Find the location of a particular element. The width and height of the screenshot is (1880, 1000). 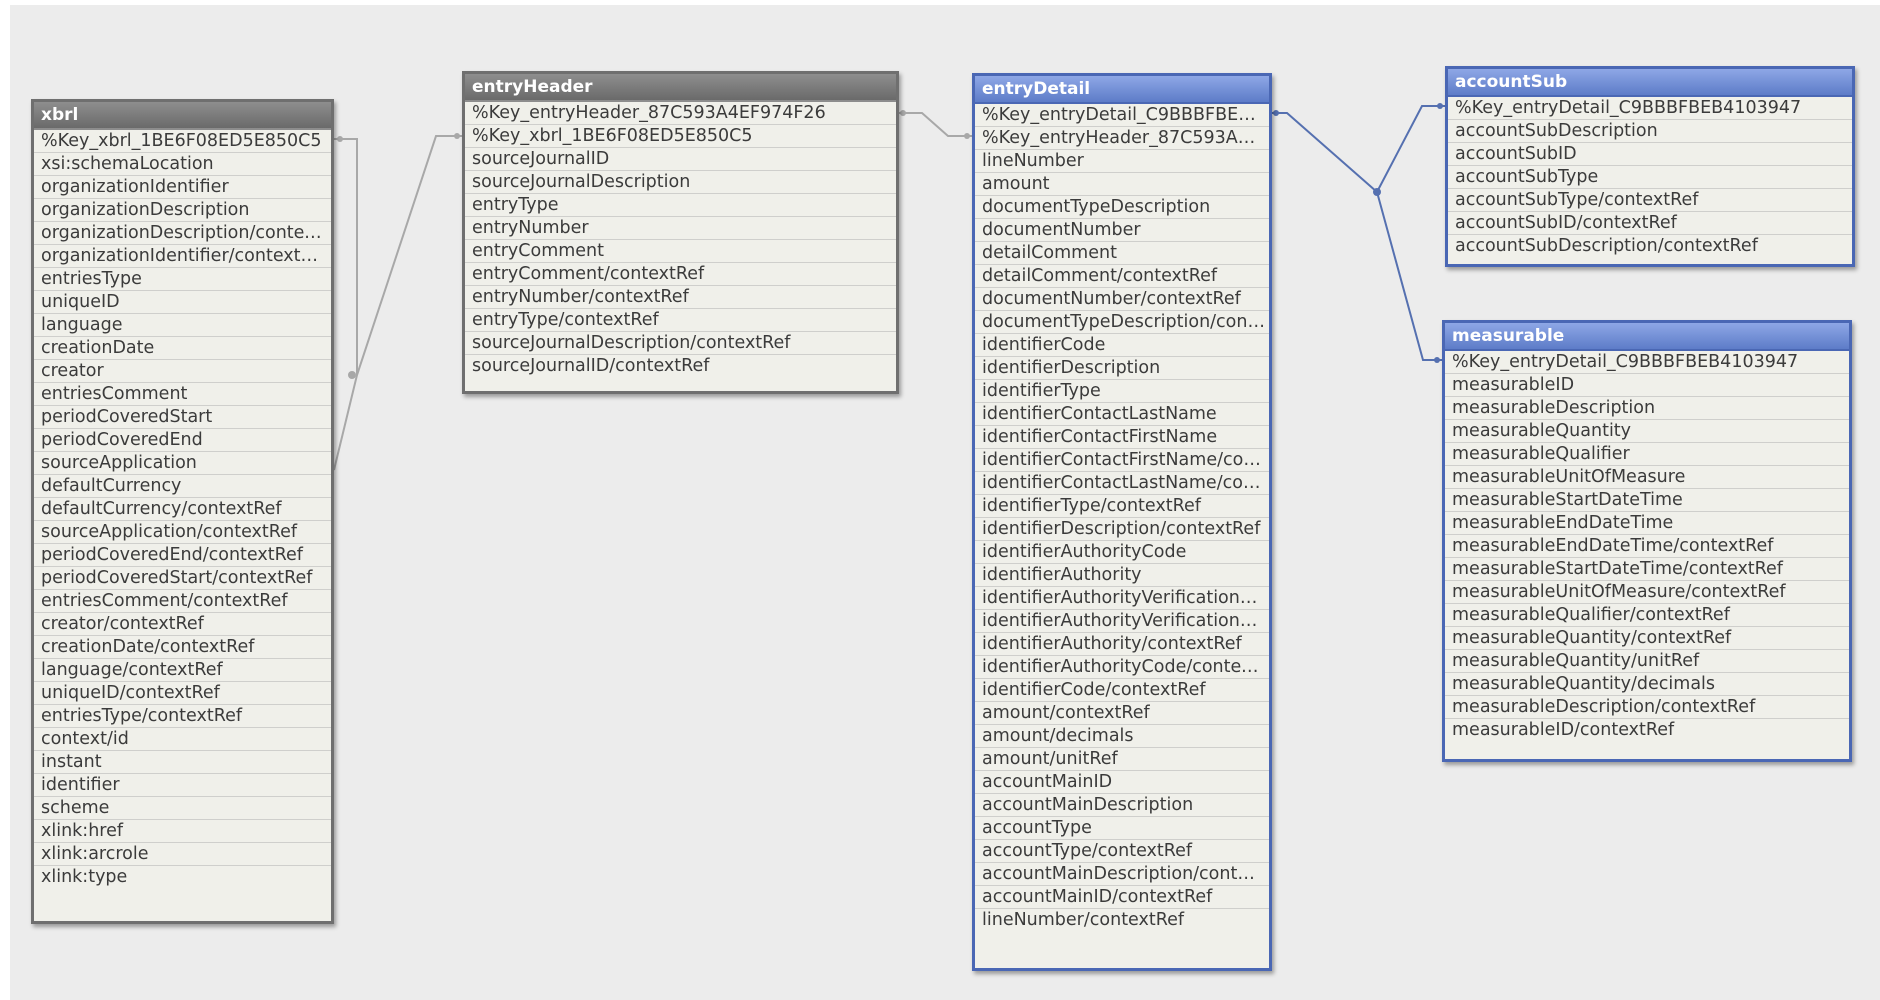

field-row: measurableQualifier/contextRef is located at coordinates (1647, 615).